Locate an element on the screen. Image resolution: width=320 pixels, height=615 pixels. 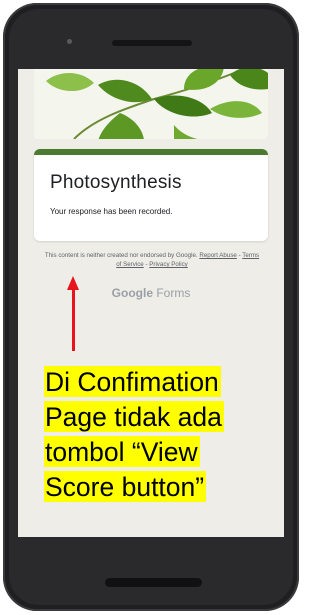
callout-line-1: Di Confimation is located at coordinates (132, 381).